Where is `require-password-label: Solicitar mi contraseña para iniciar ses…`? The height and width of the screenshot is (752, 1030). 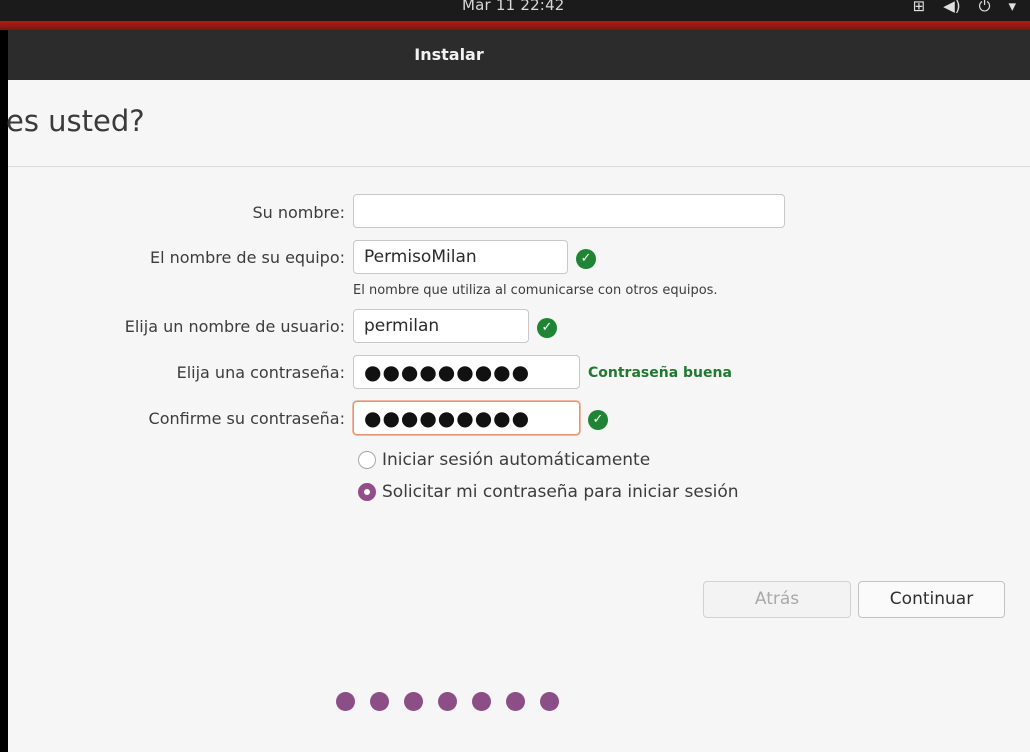 require-password-label: Solicitar mi contraseña para iniciar ses… is located at coordinates (560, 492).